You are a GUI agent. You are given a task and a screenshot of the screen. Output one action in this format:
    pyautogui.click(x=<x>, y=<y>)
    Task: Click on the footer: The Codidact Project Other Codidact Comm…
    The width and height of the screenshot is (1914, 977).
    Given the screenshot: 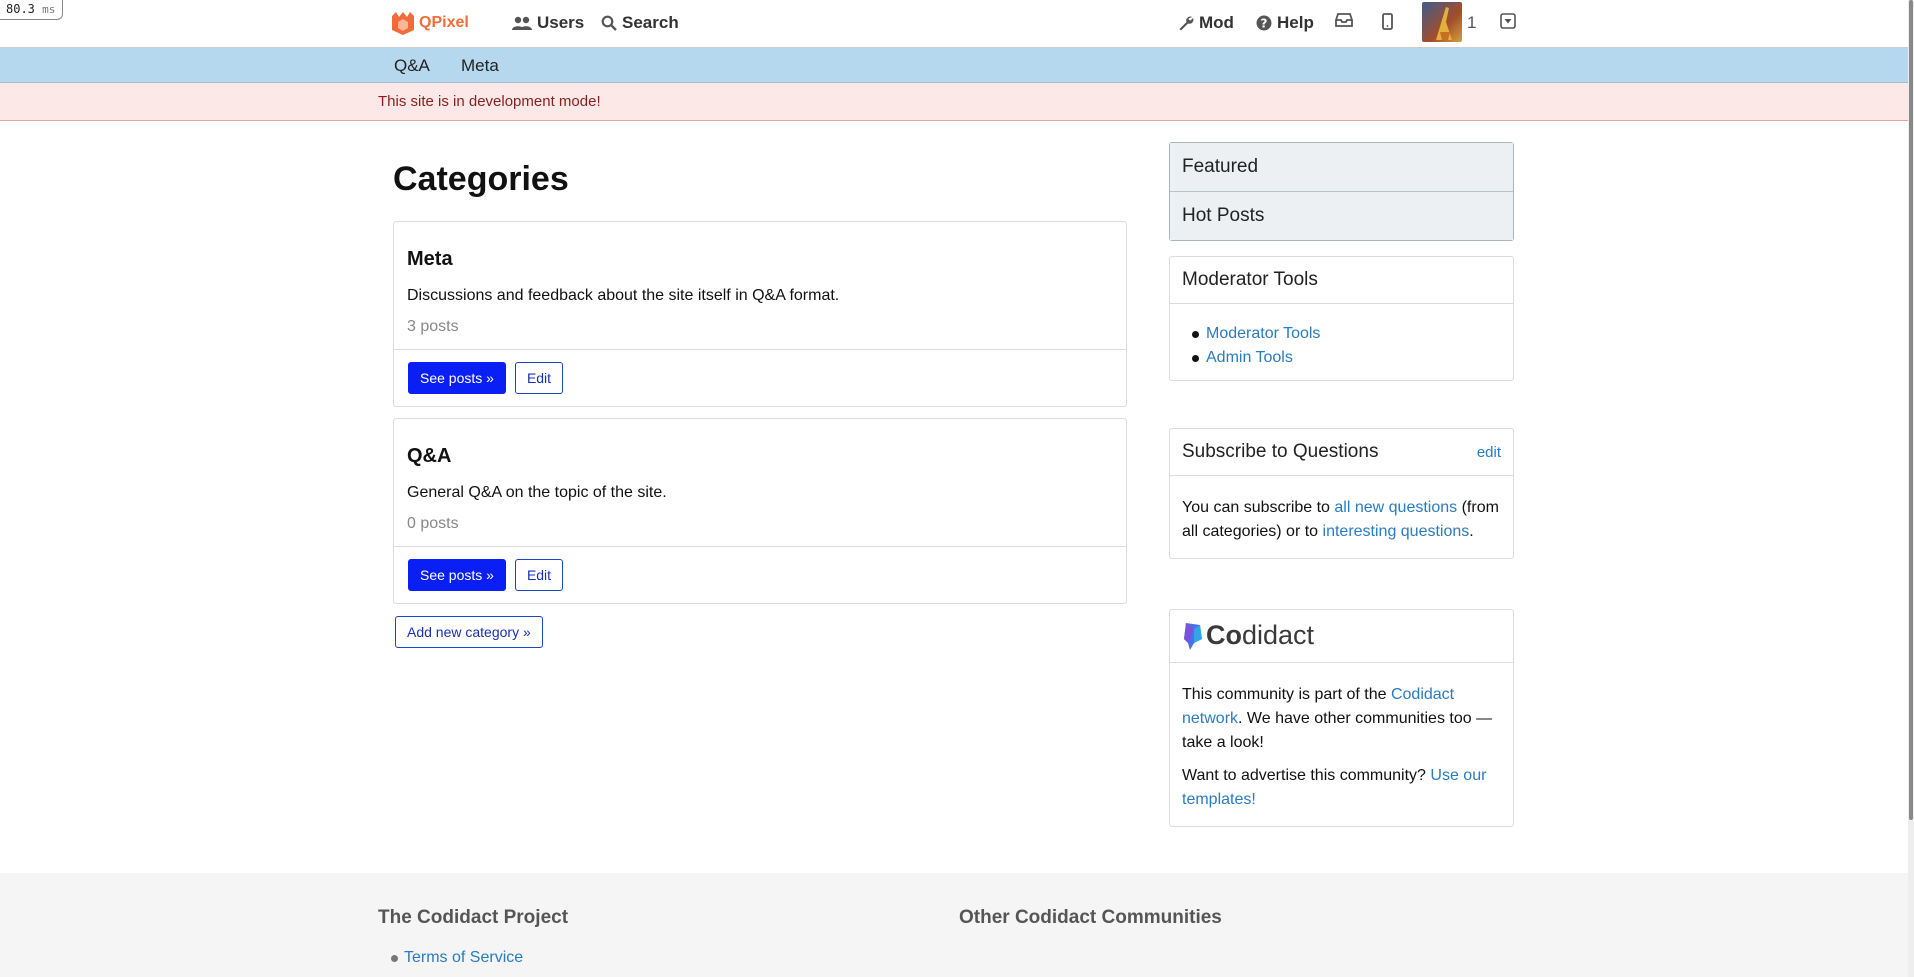 What is the action you would take?
    pyautogui.click(x=954, y=925)
    